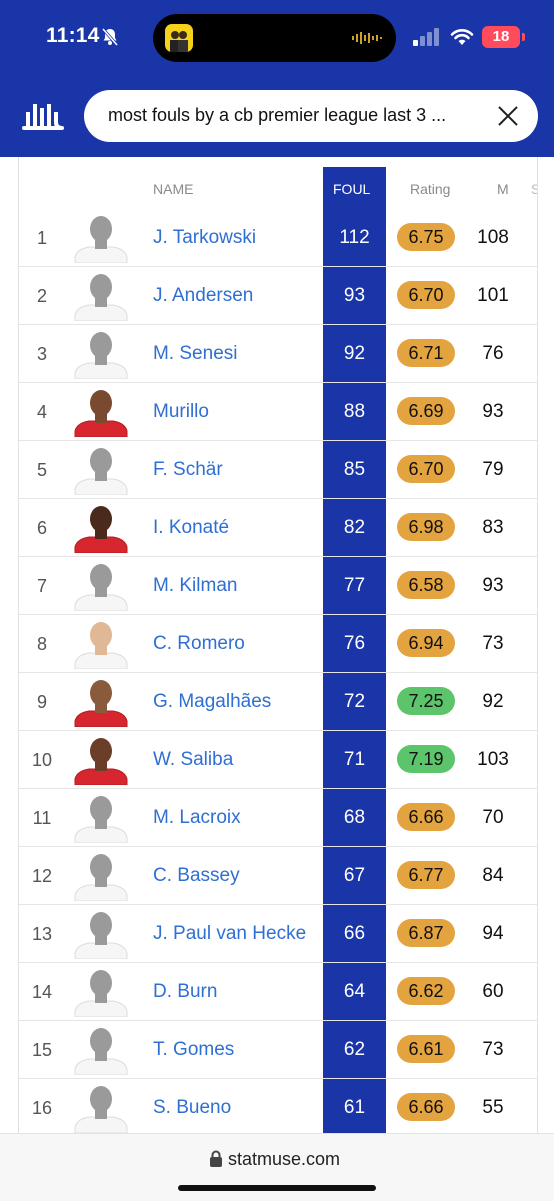 The image size is (554, 1201). Describe the element at coordinates (354, 759) in the screenshot. I see `foul-cell: 71` at that location.